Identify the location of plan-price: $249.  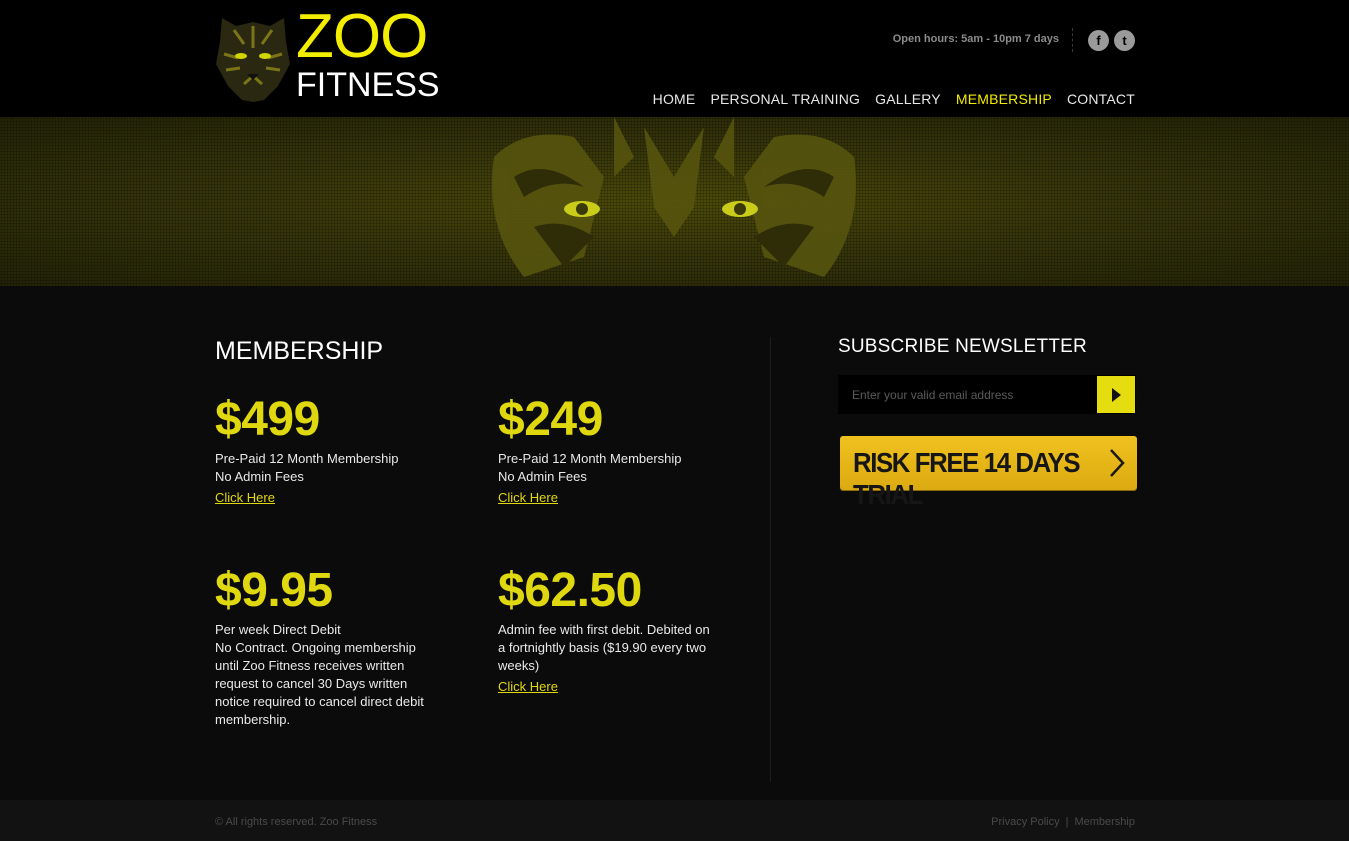
(550, 419).